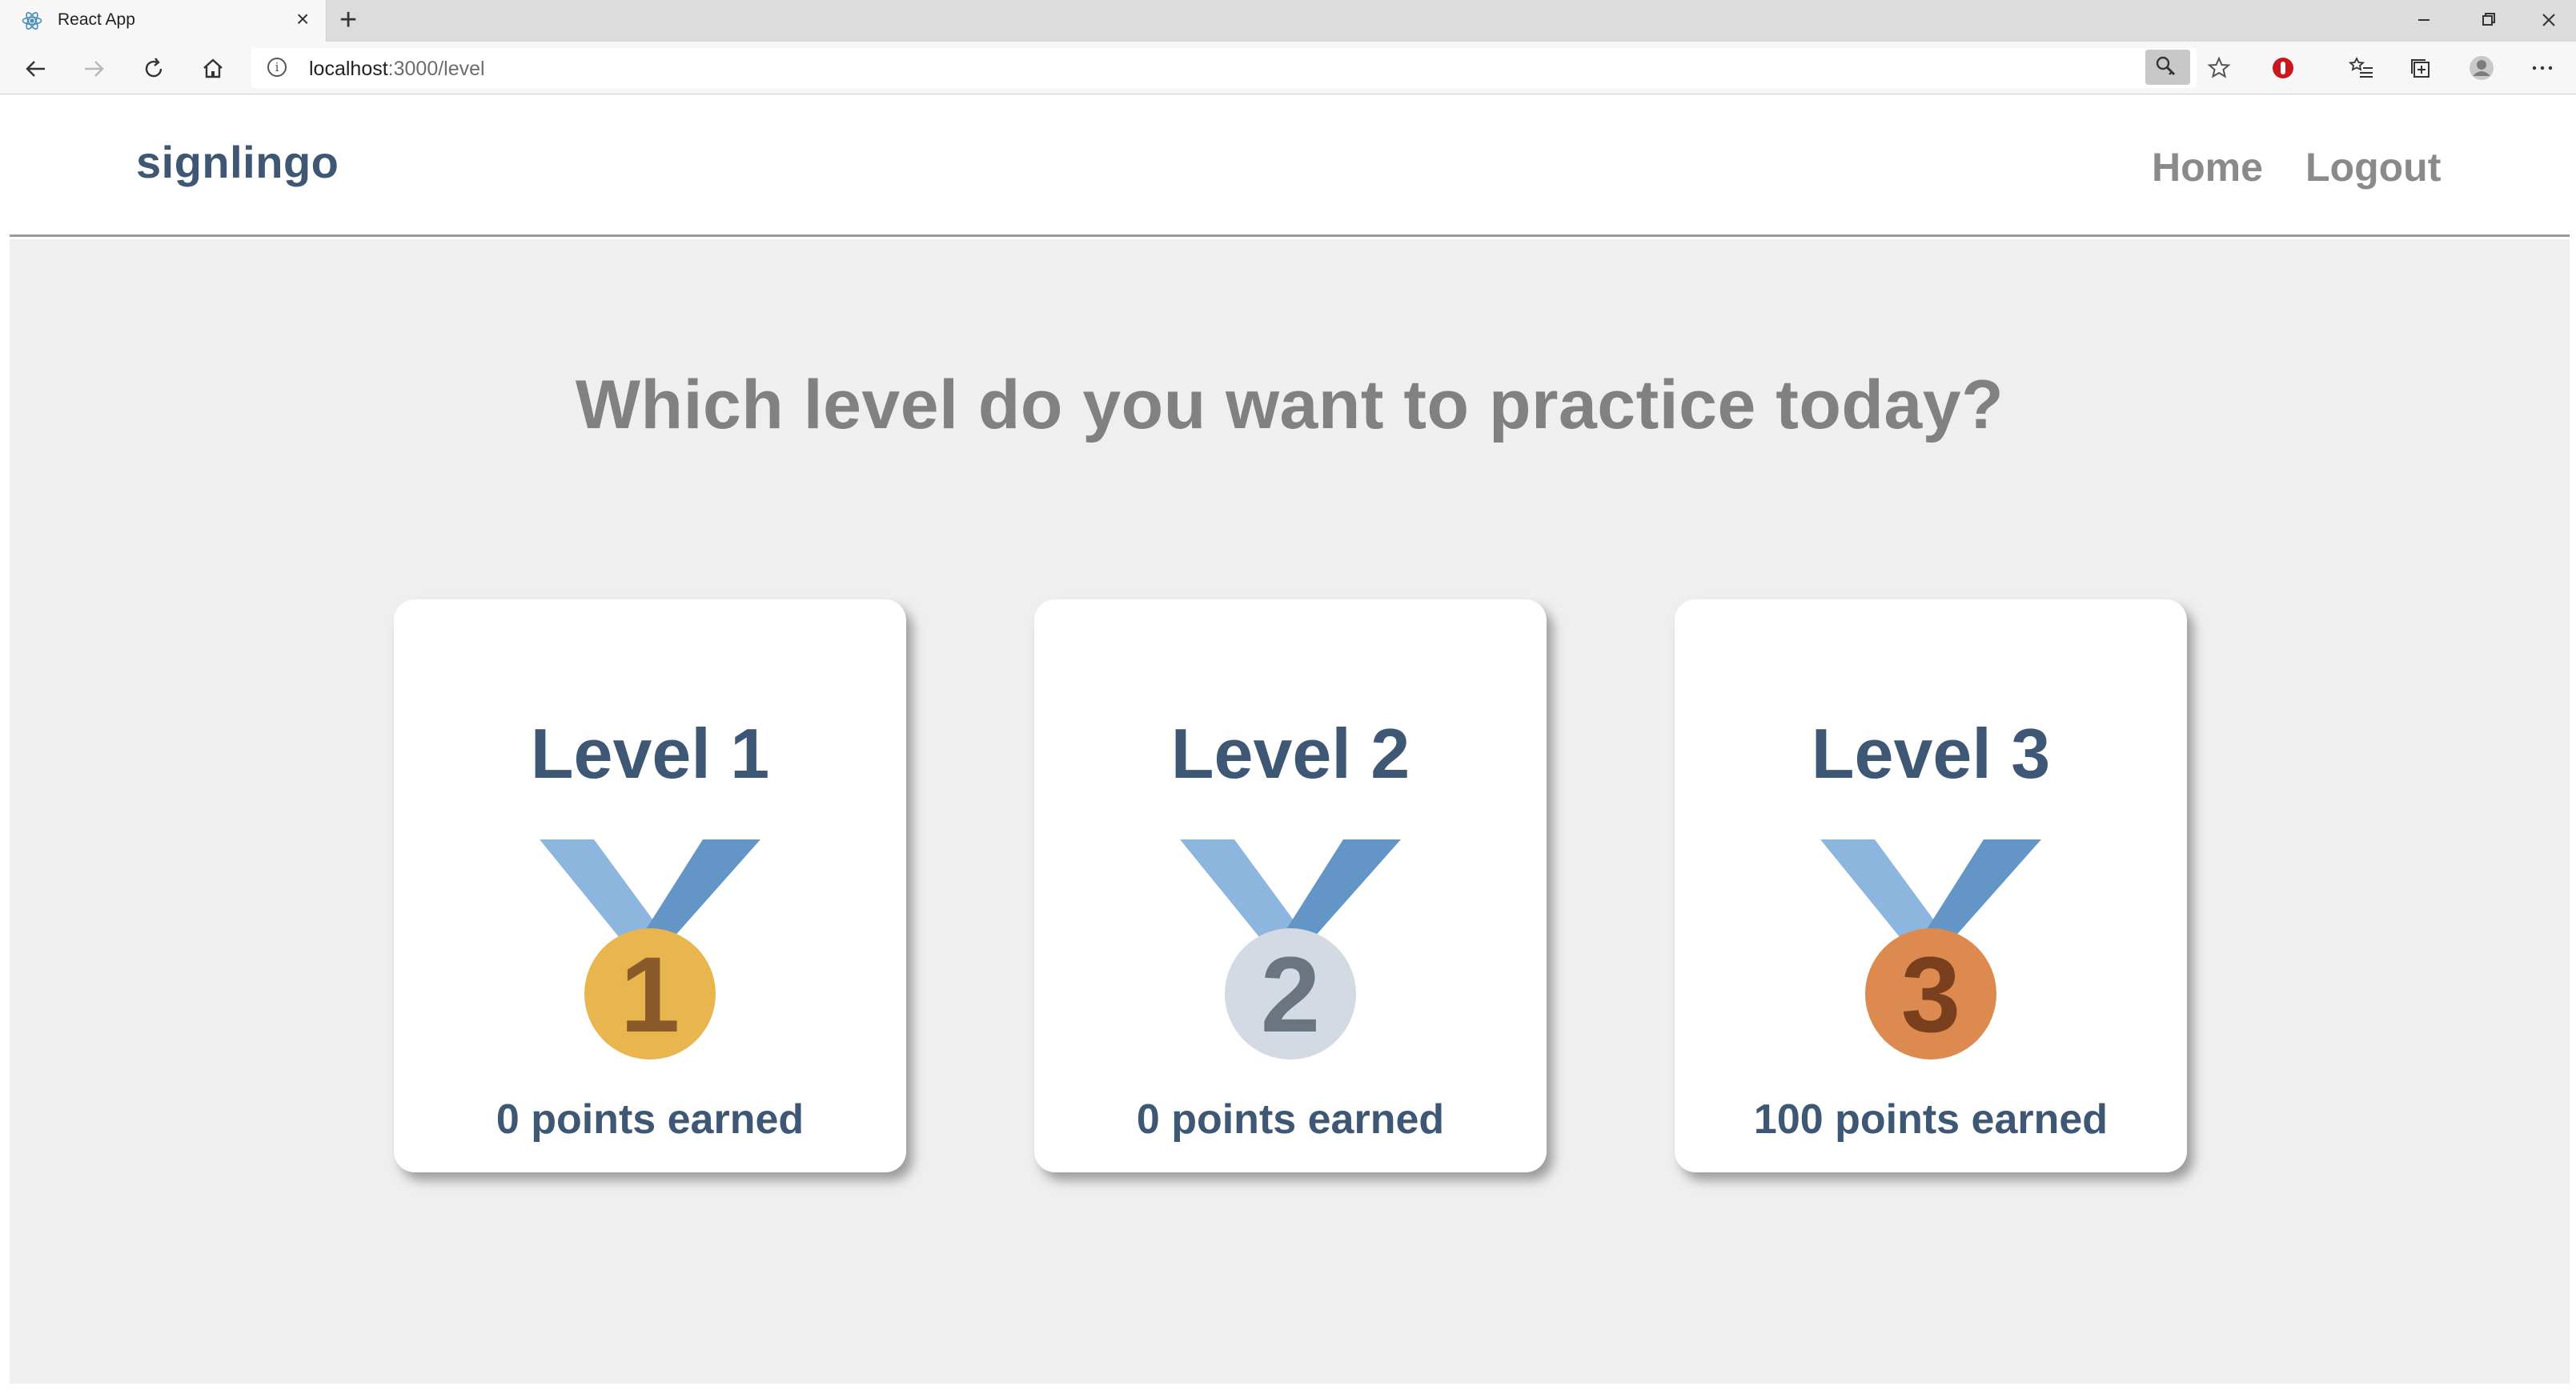  I want to click on collections-icon, so click(2421, 68).